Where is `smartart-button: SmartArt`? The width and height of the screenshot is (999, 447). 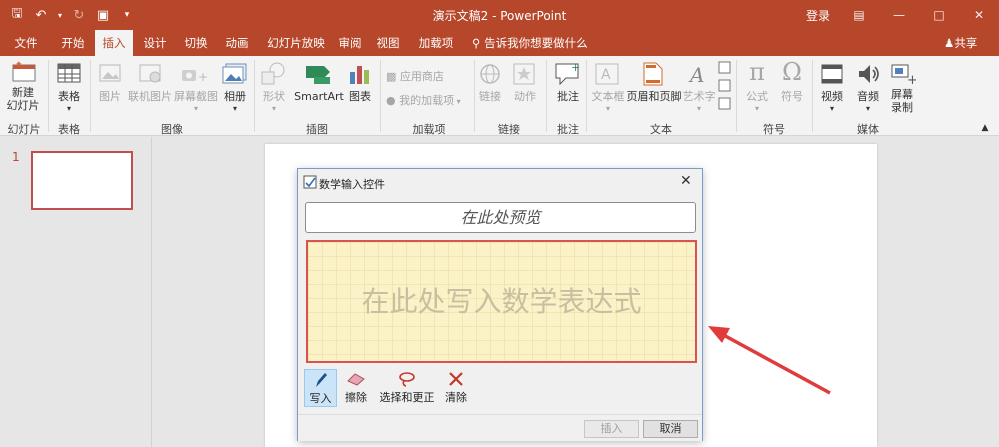 smartart-button: SmartArt is located at coordinates (319, 96).